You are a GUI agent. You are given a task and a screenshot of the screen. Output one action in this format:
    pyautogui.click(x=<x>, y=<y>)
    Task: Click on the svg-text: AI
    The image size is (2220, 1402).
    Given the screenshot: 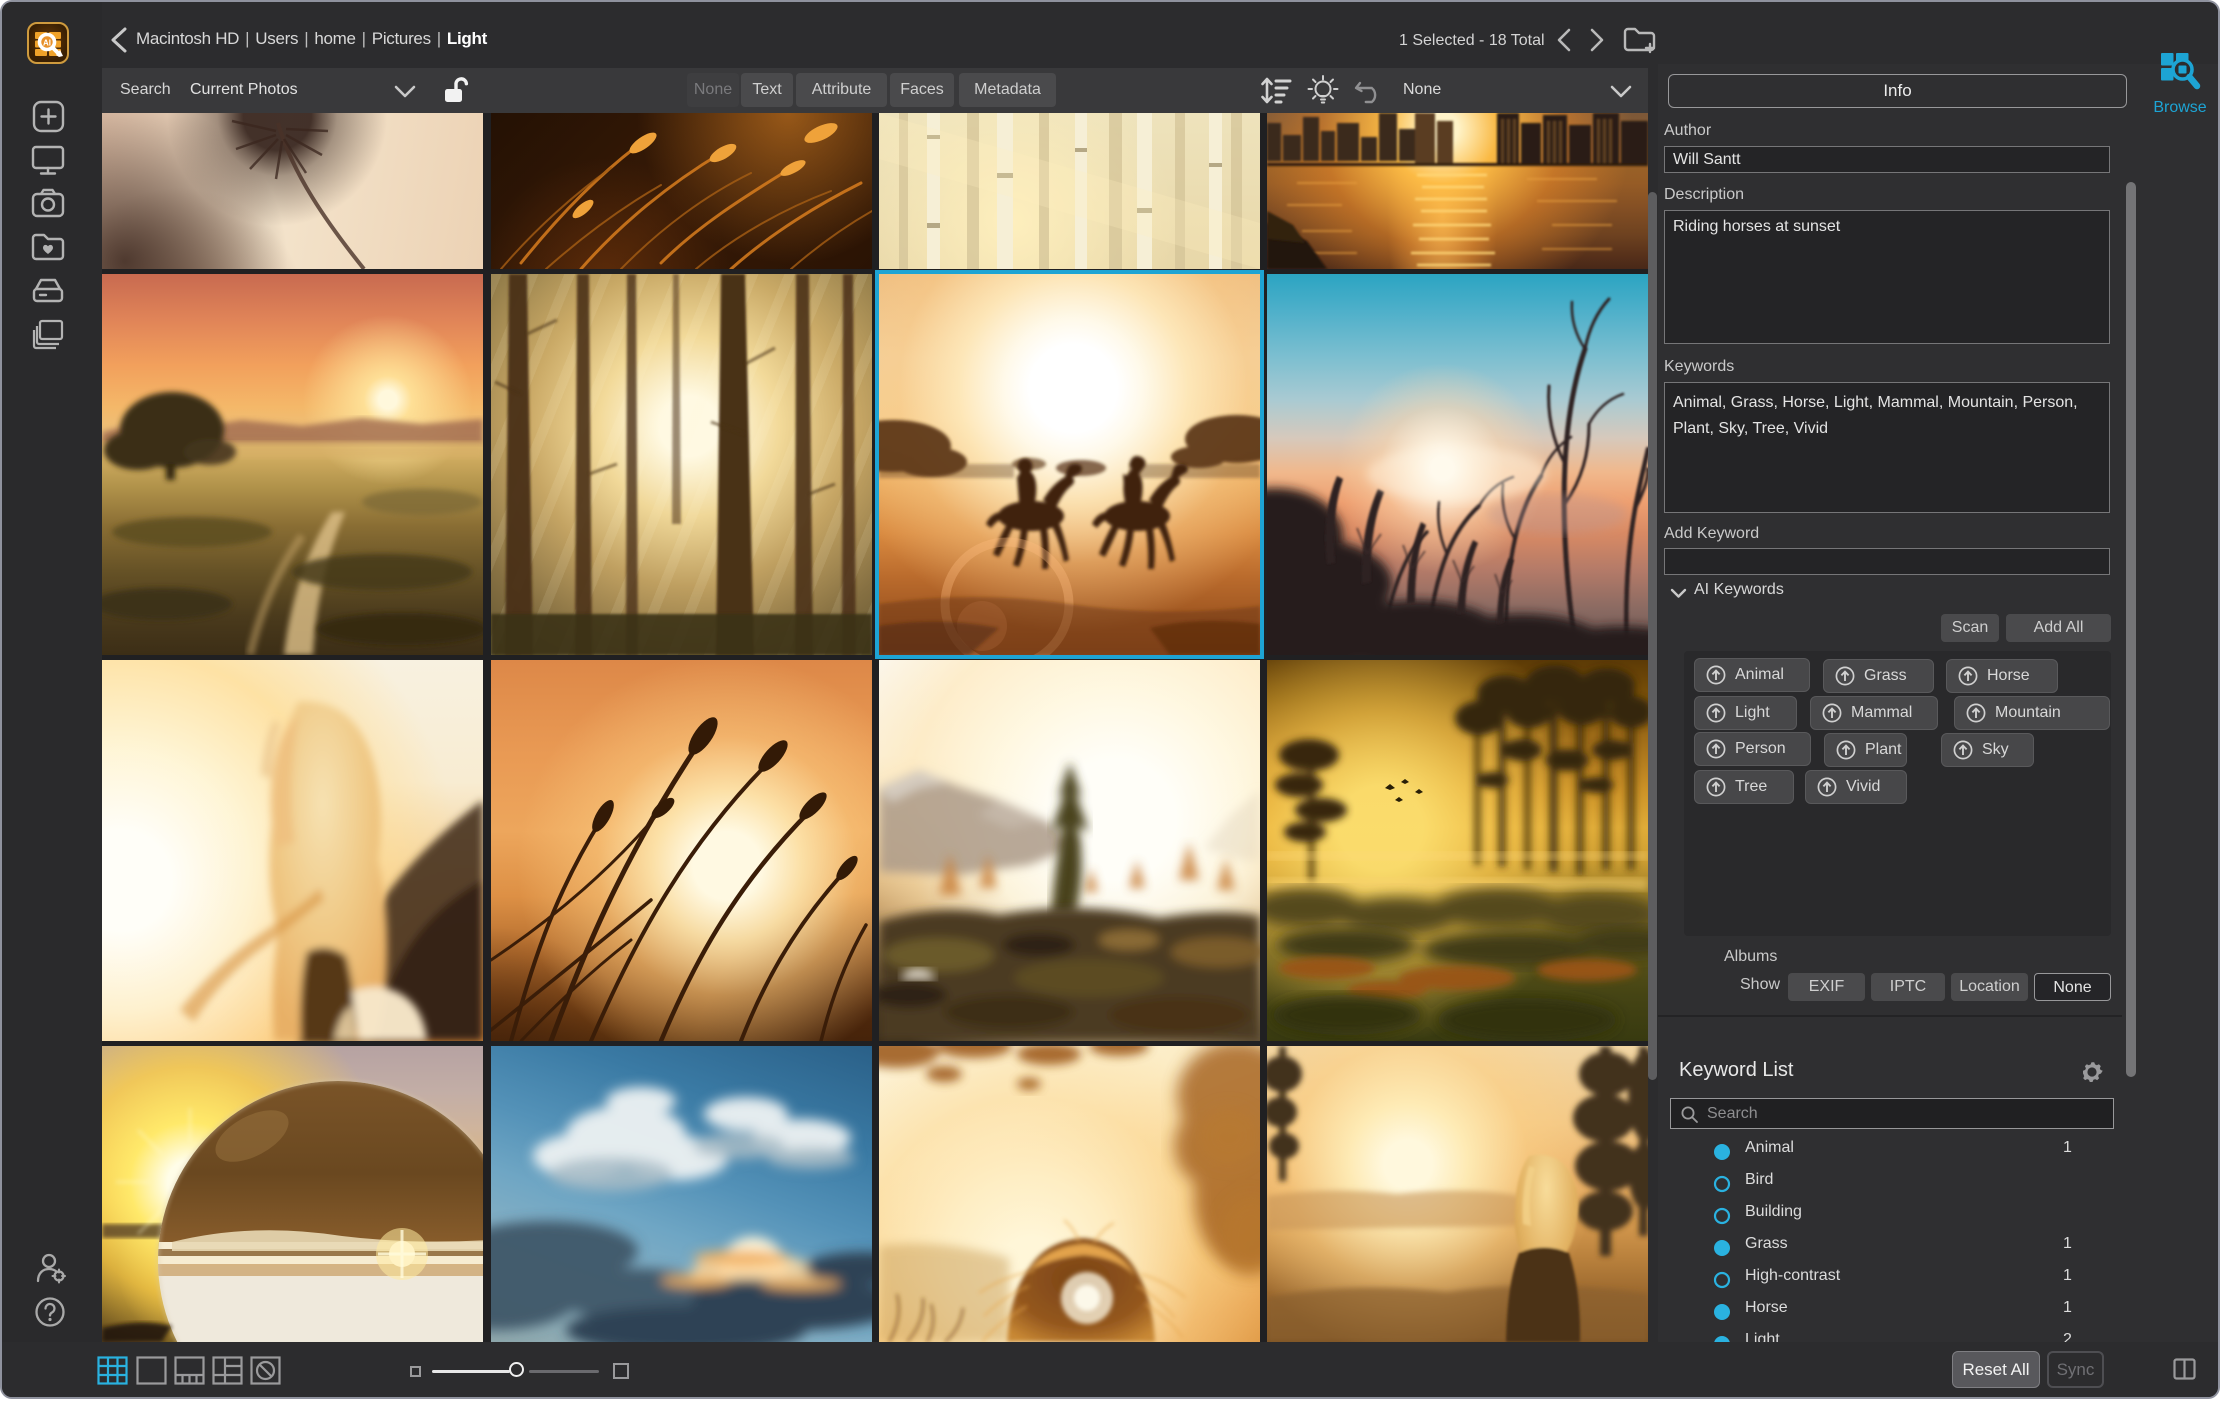 What is the action you would take?
    pyautogui.click(x=47, y=43)
    